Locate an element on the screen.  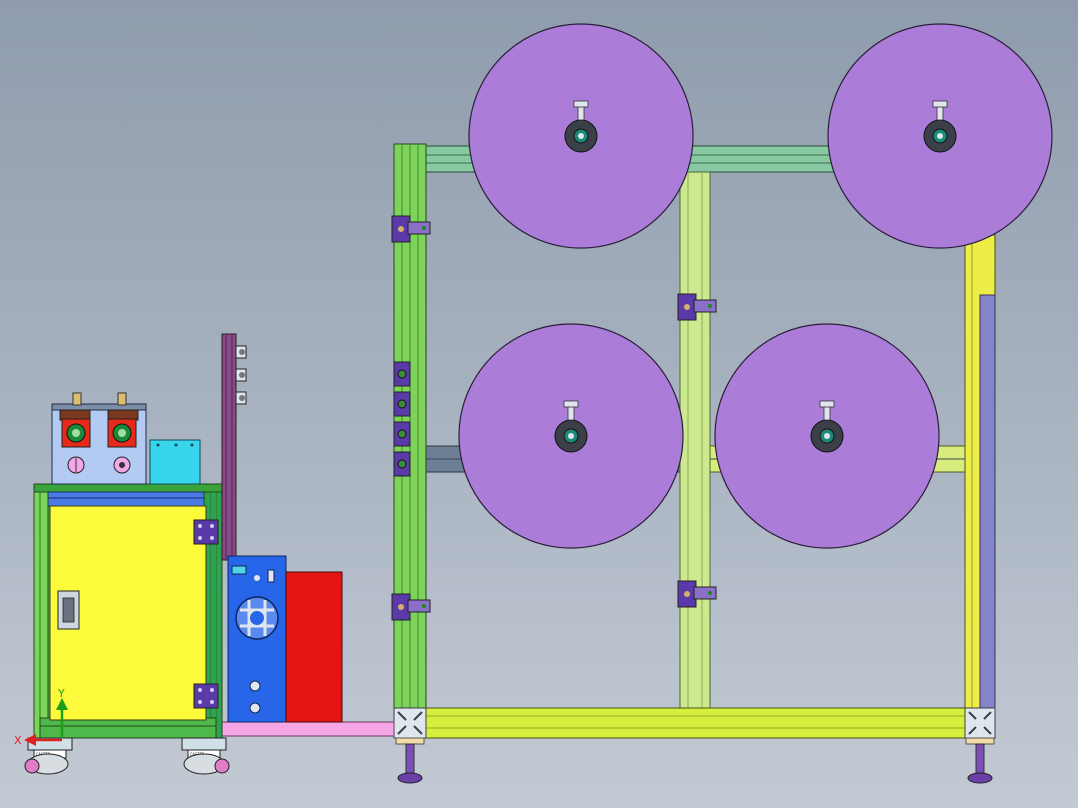
red-electrical-box is located at coordinates (314, 647).